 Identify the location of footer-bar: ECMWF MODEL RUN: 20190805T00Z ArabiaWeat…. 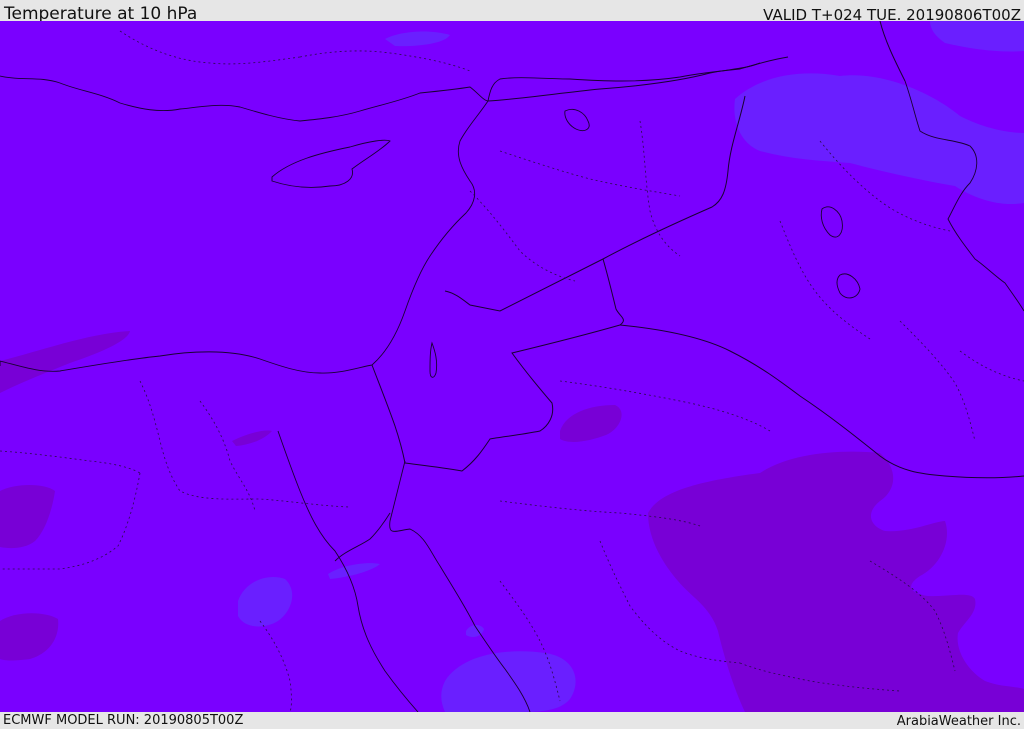
(512, 720).